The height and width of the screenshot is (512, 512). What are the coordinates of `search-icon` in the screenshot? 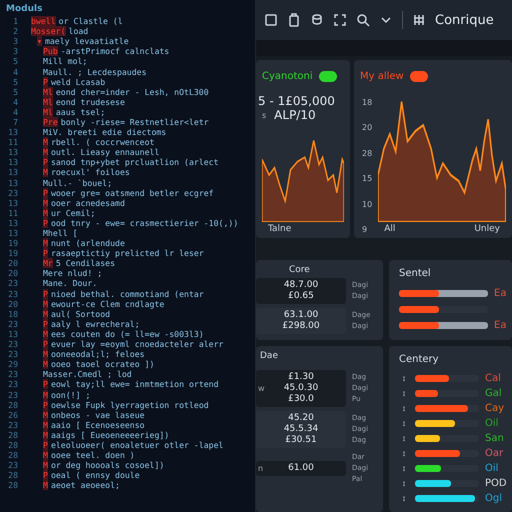 It's located at (363, 20).